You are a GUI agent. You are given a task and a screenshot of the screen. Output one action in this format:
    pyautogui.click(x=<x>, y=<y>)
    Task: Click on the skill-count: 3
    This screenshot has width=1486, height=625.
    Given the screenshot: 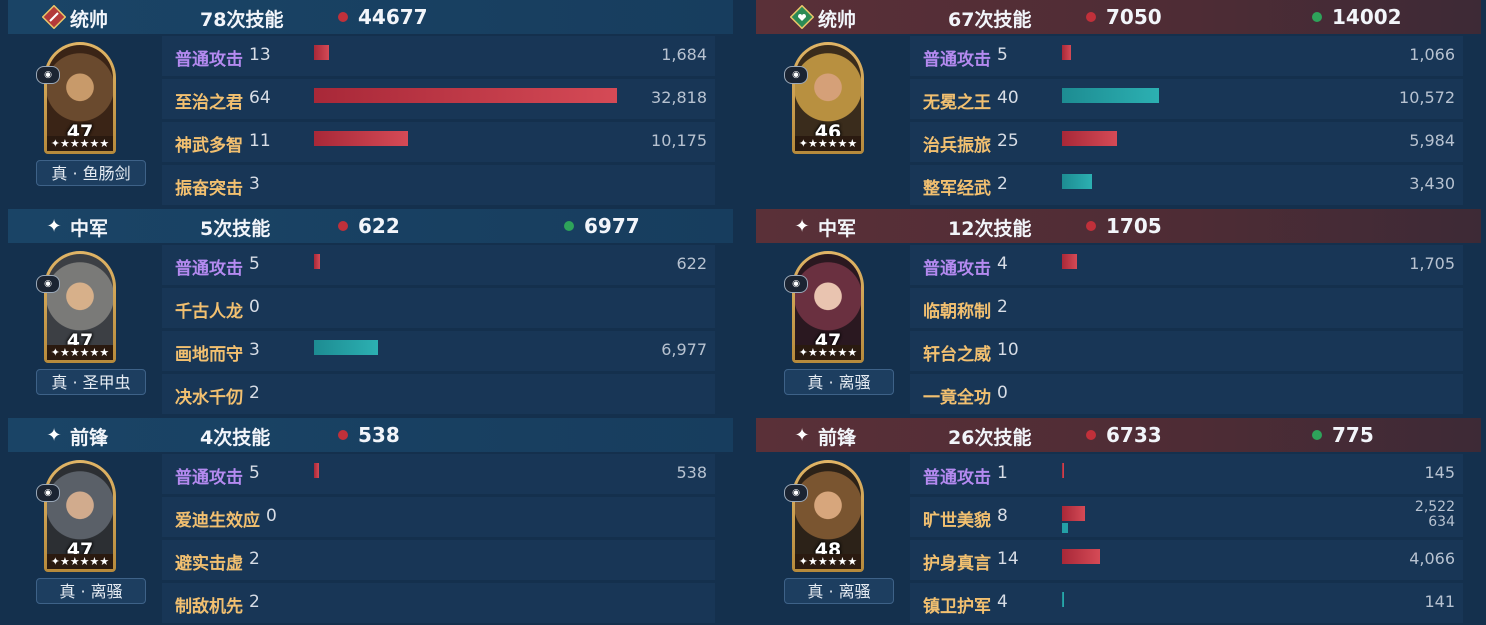 What is the action you would take?
    pyautogui.click(x=254, y=184)
    